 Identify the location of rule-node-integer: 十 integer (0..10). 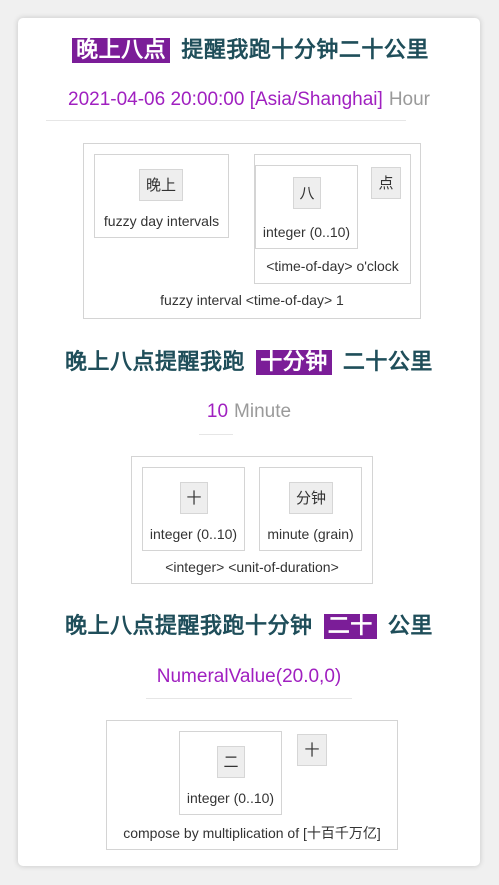
(193, 509).